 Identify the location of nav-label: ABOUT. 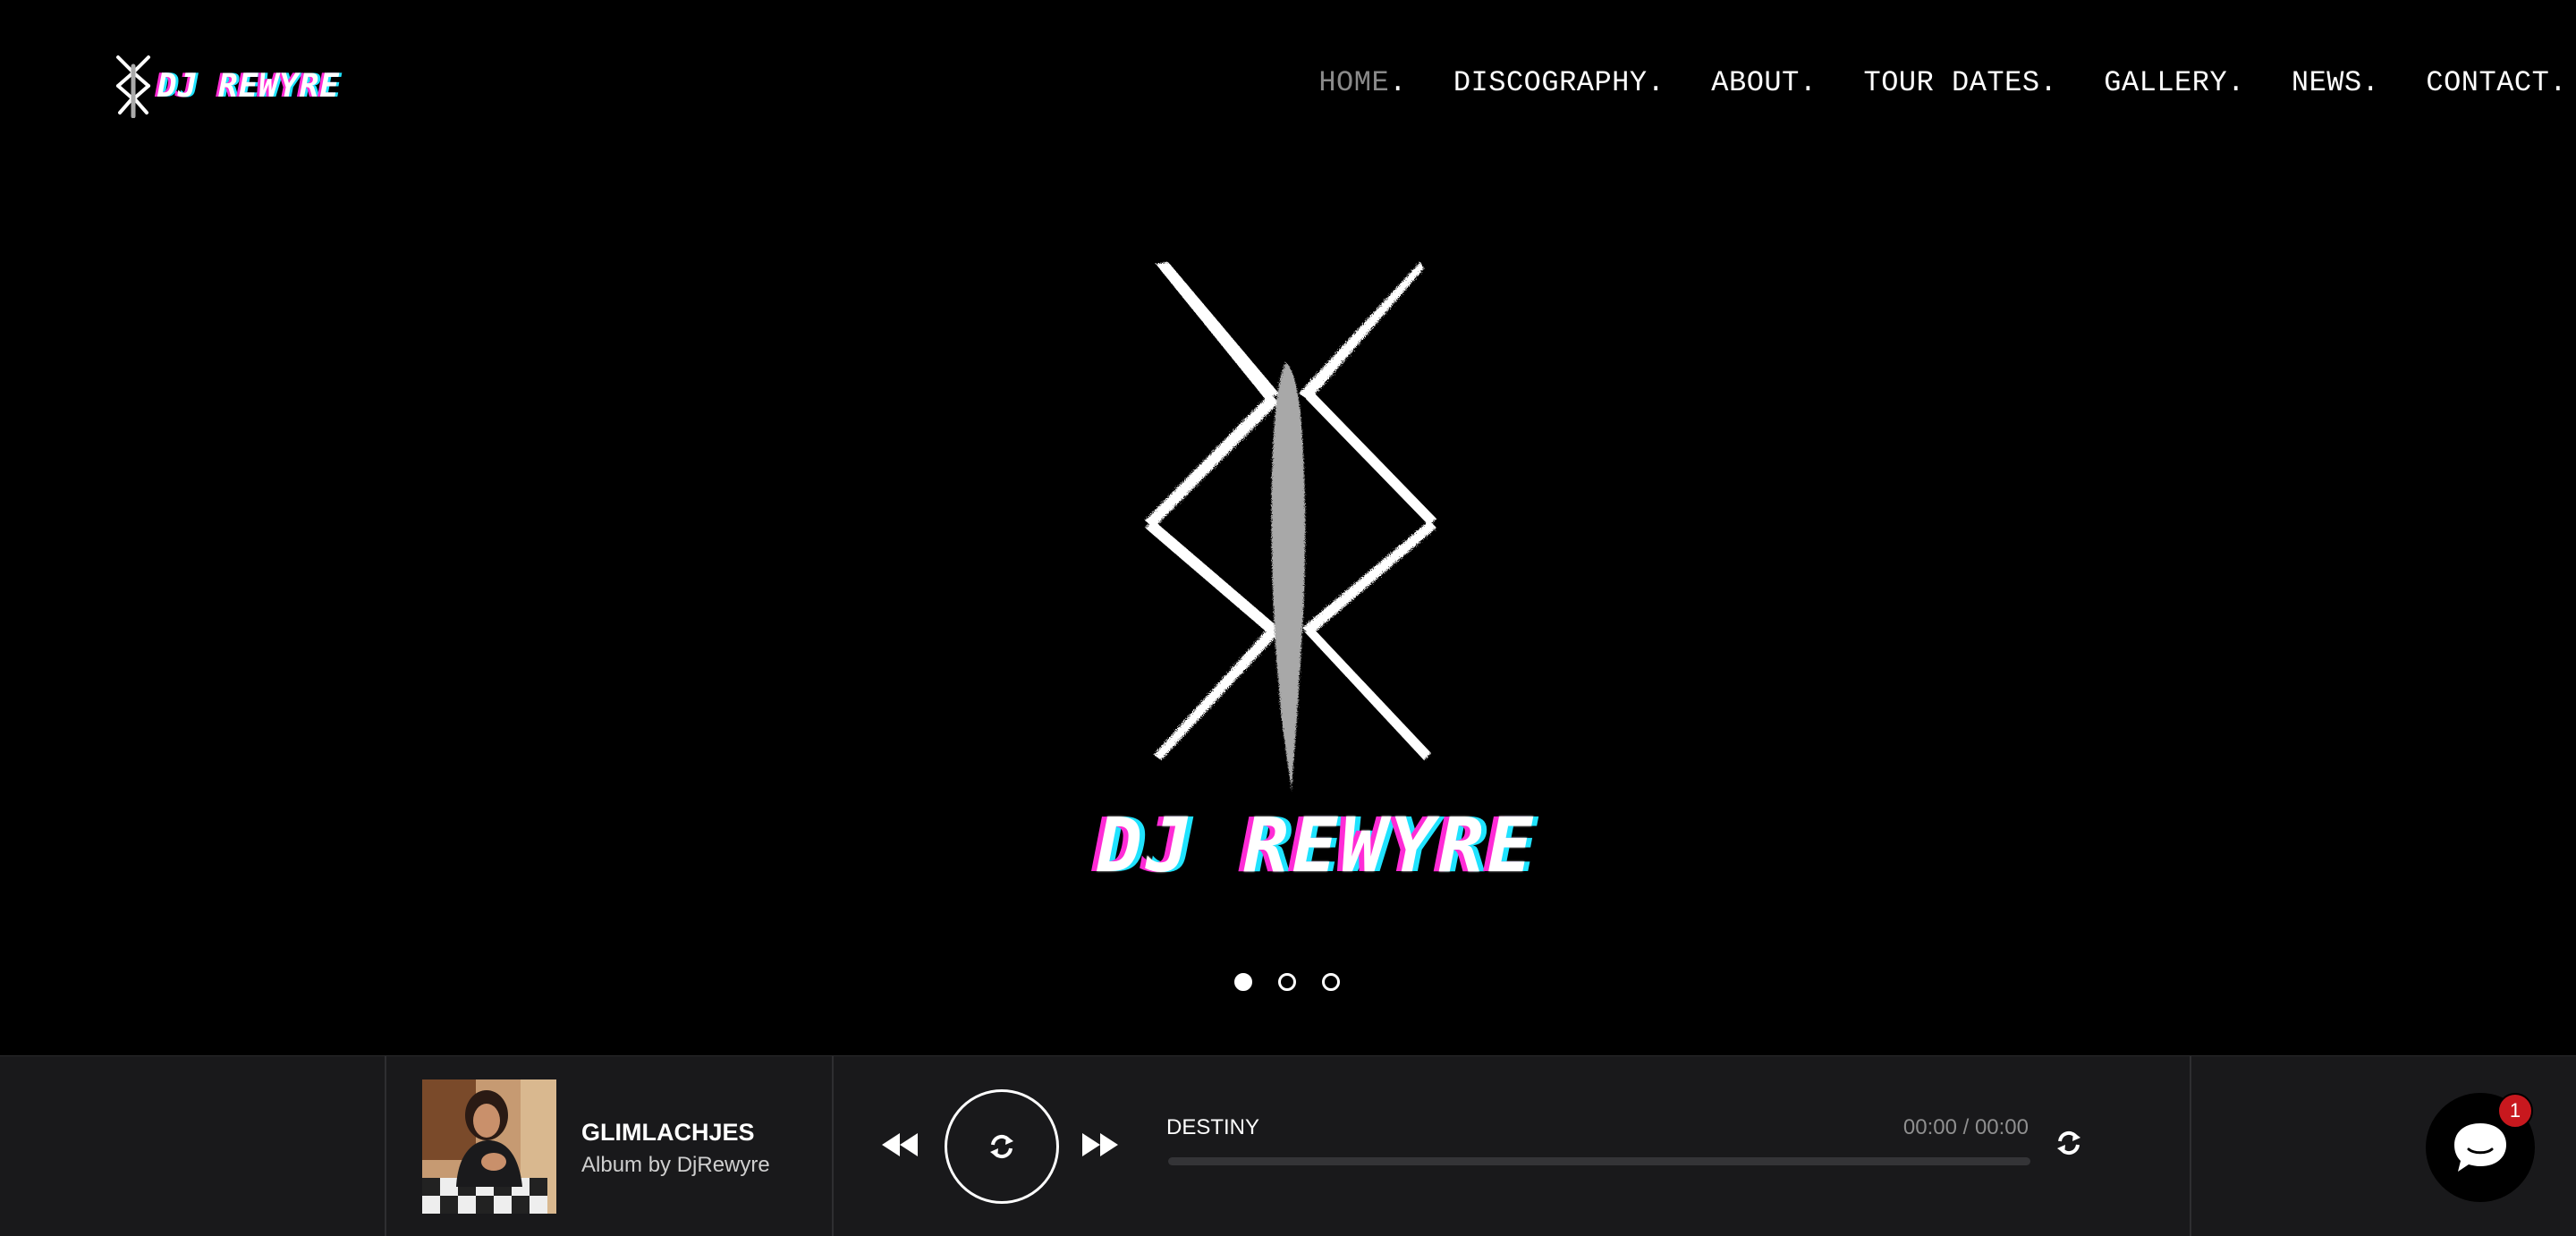
(1755, 82).